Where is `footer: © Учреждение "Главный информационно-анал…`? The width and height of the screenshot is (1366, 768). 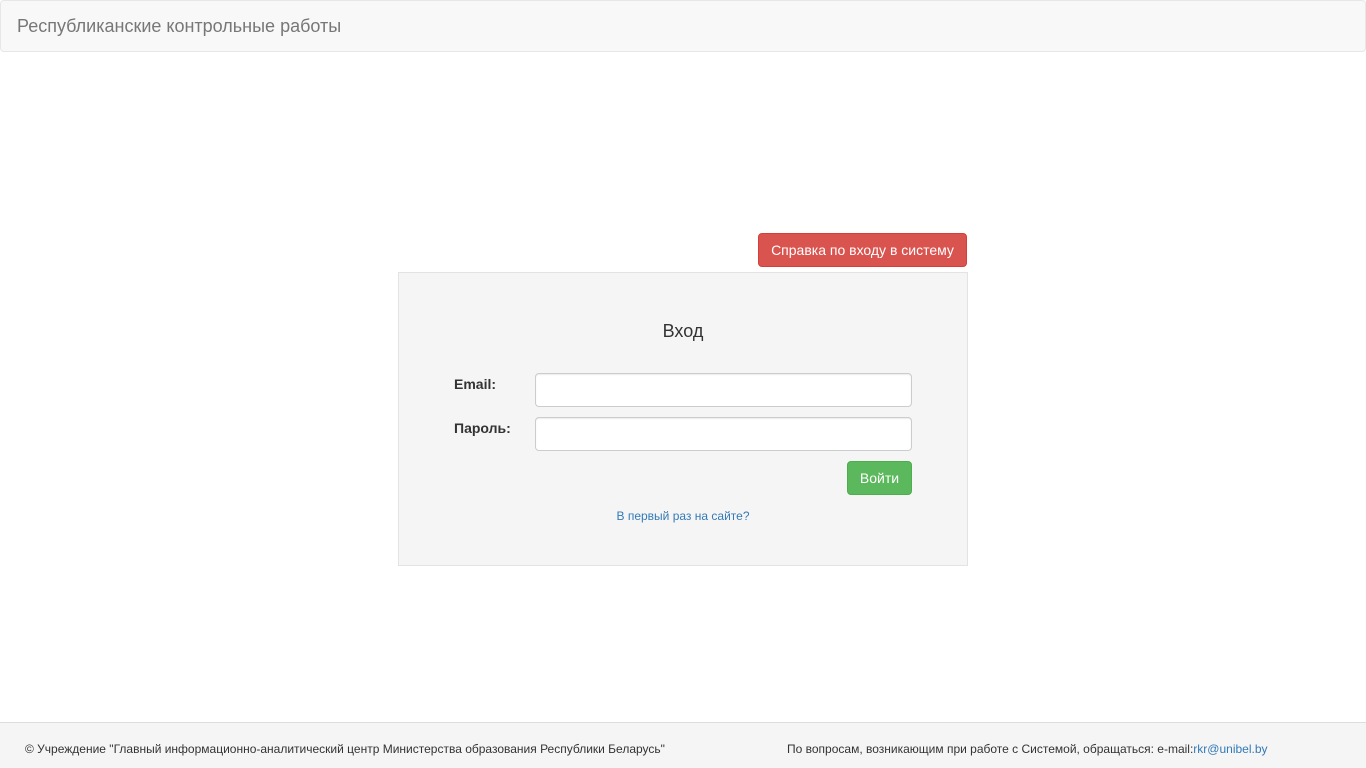 footer: © Учреждение "Главный информационно-анал… is located at coordinates (683, 745).